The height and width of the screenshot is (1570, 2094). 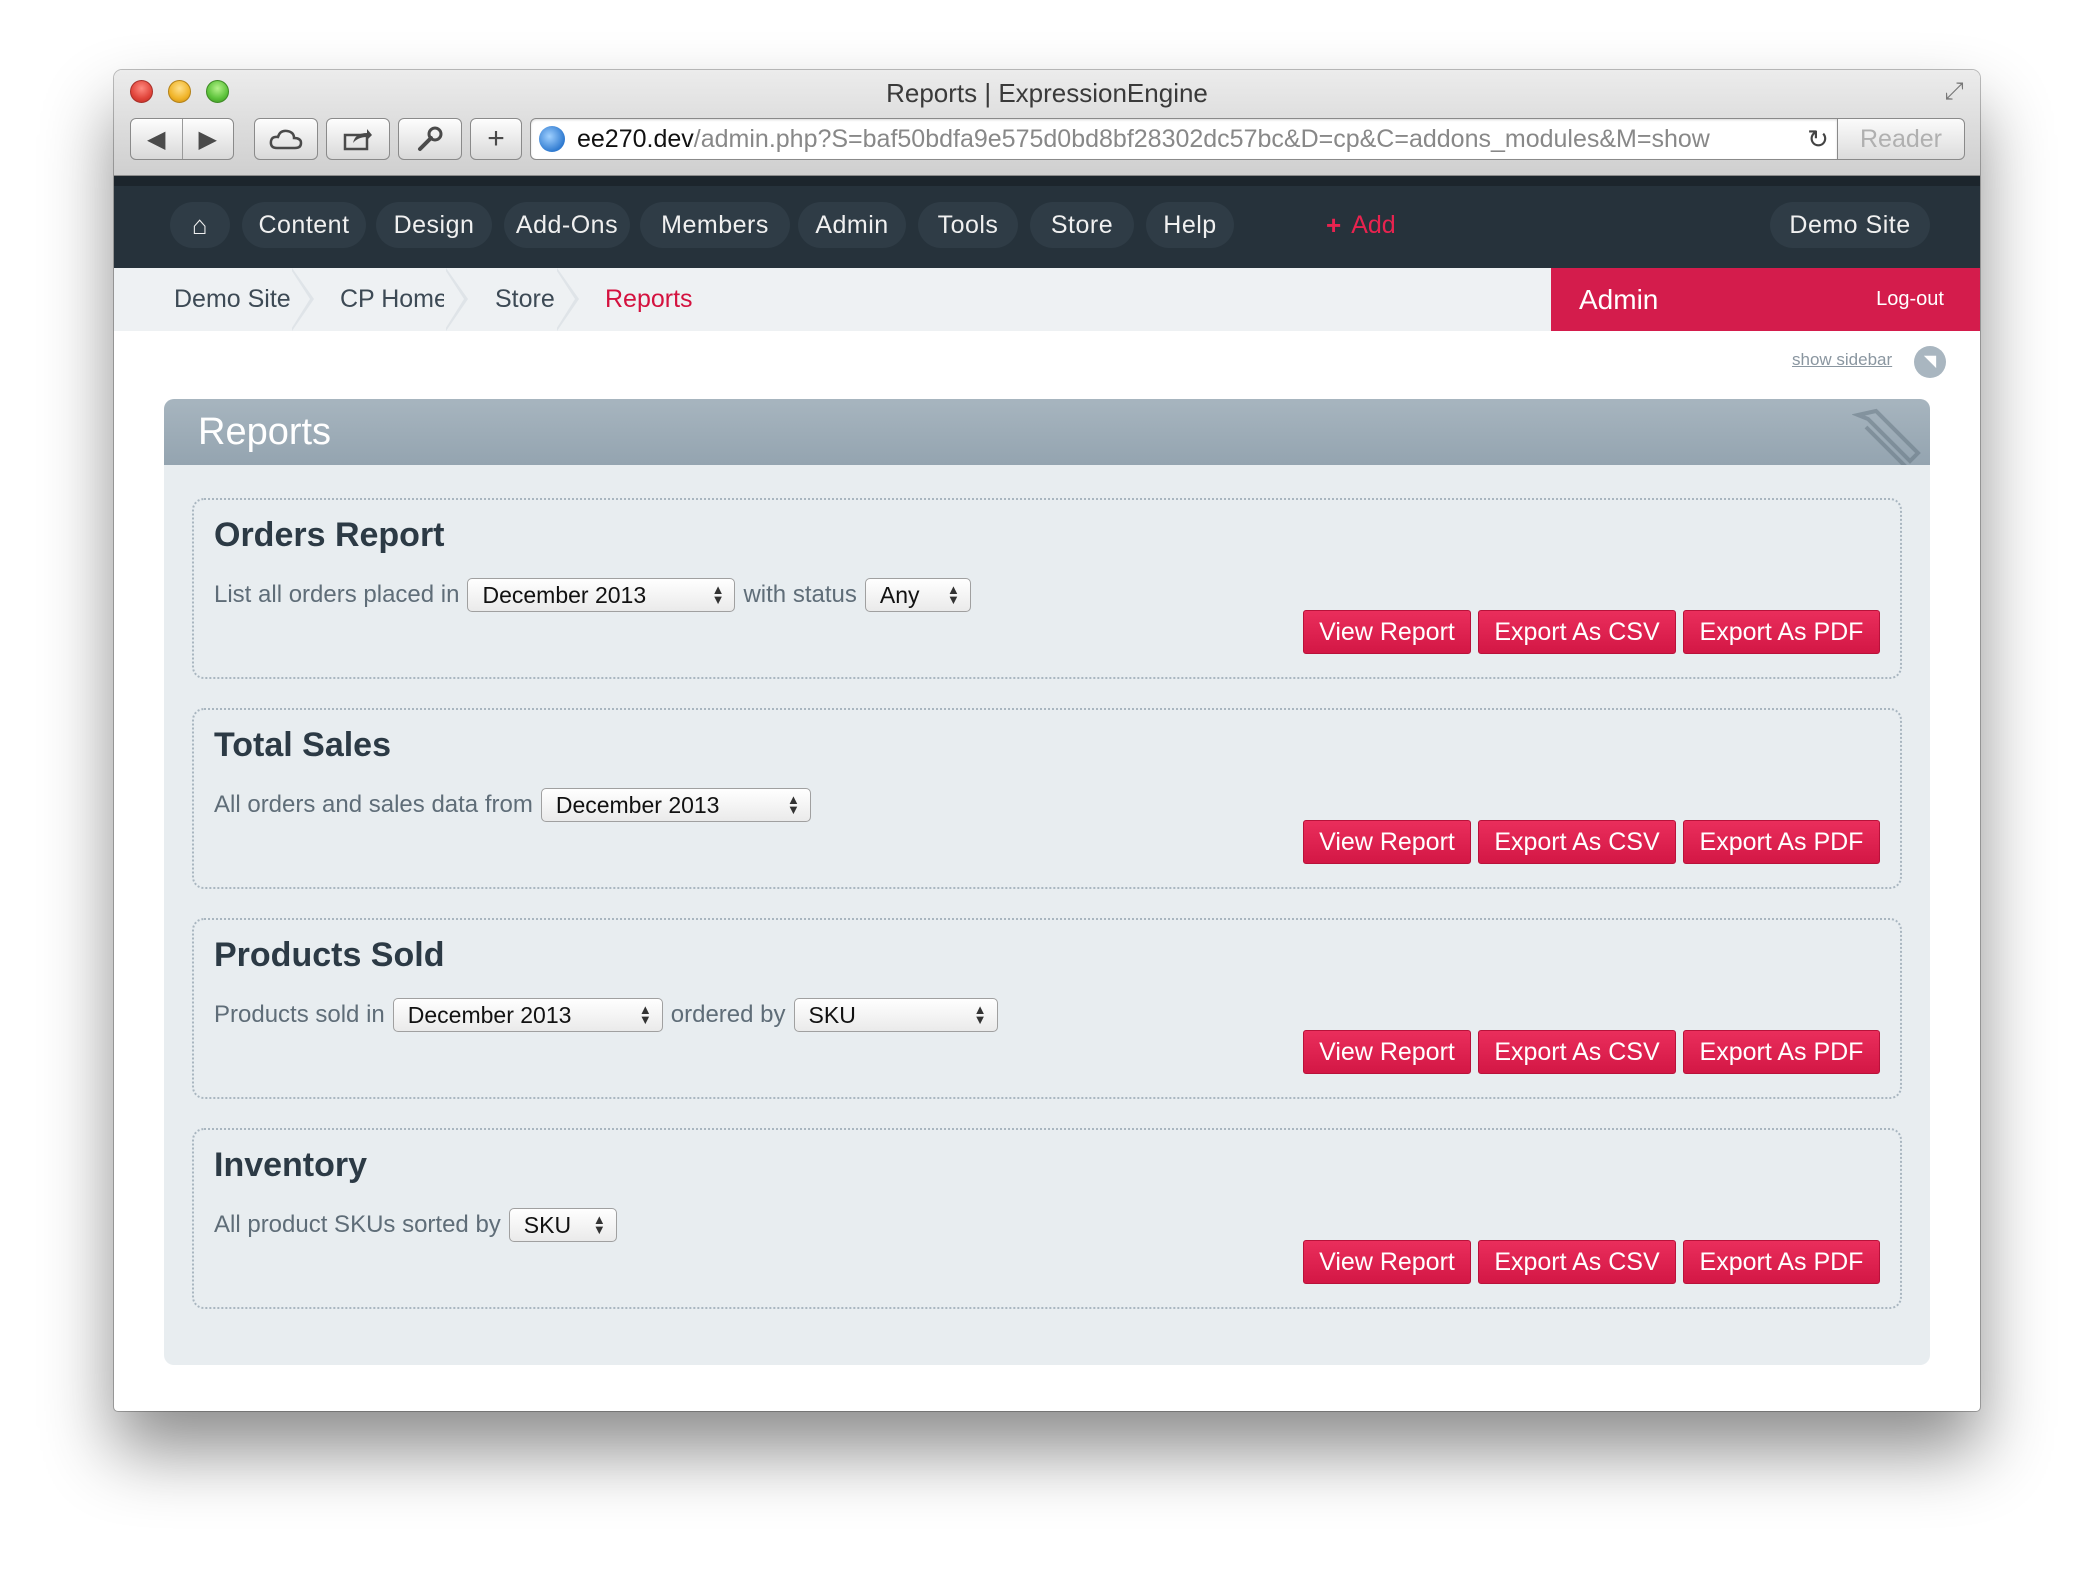 I want to click on report-description: Products sold in, so click(x=299, y=1014).